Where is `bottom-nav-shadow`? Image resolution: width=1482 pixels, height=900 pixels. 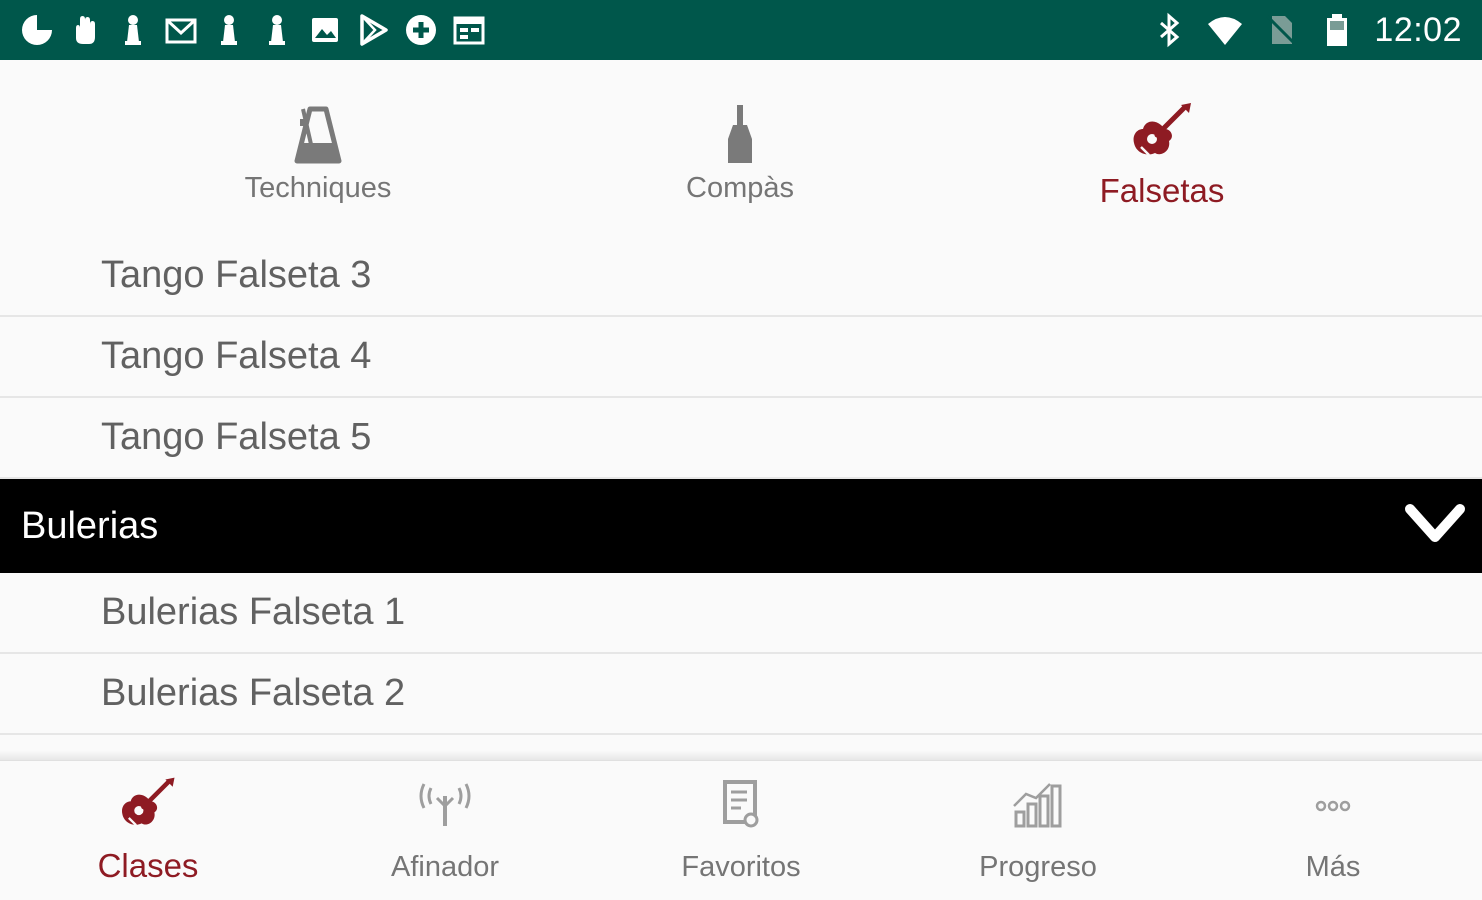 bottom-nav-shadow is located at coordinates (741, 755).